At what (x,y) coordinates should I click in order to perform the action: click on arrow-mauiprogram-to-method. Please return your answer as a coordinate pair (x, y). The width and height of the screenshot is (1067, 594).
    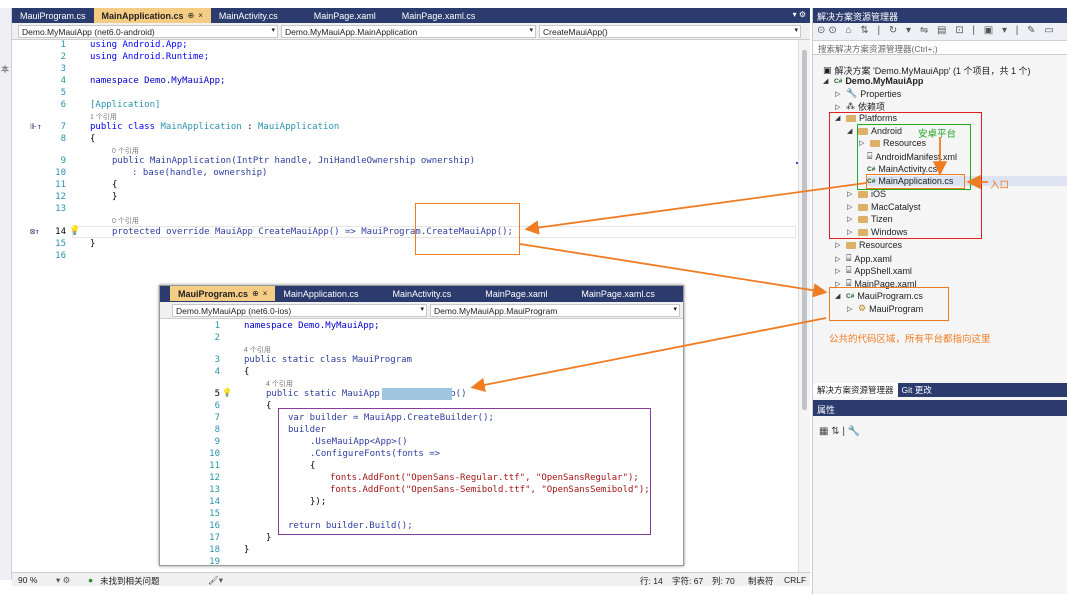
    Looking at the image, I should click on (648, 354).